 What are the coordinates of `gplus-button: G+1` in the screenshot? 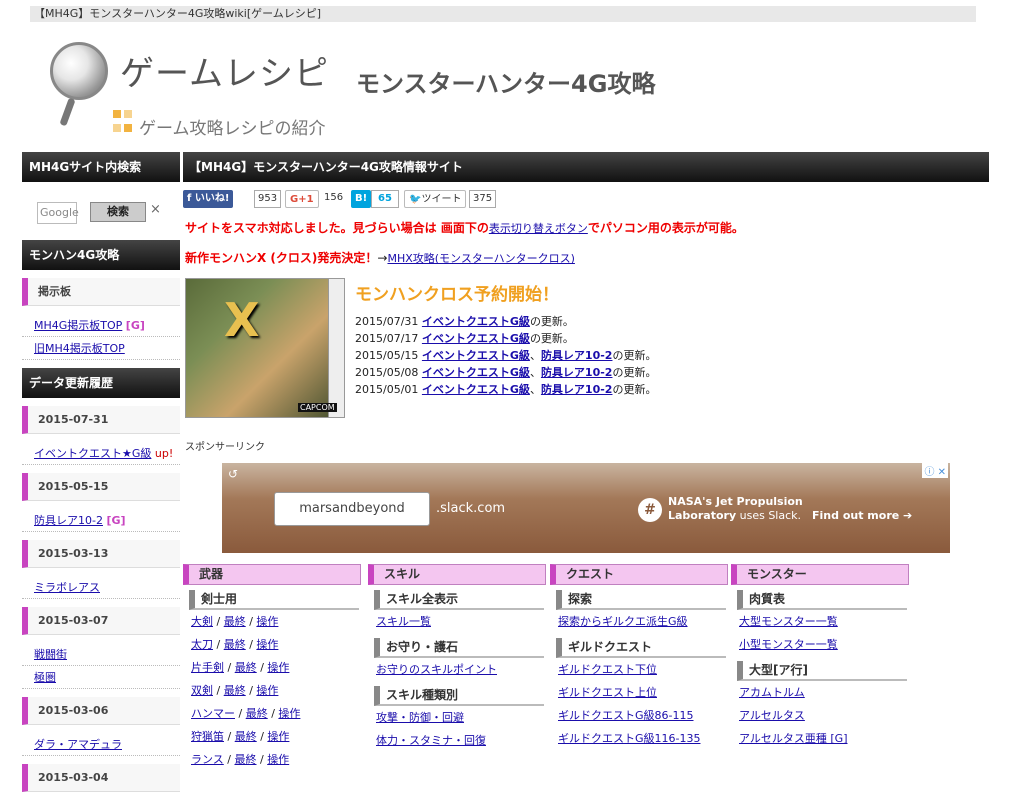 It's located at (302, 199).